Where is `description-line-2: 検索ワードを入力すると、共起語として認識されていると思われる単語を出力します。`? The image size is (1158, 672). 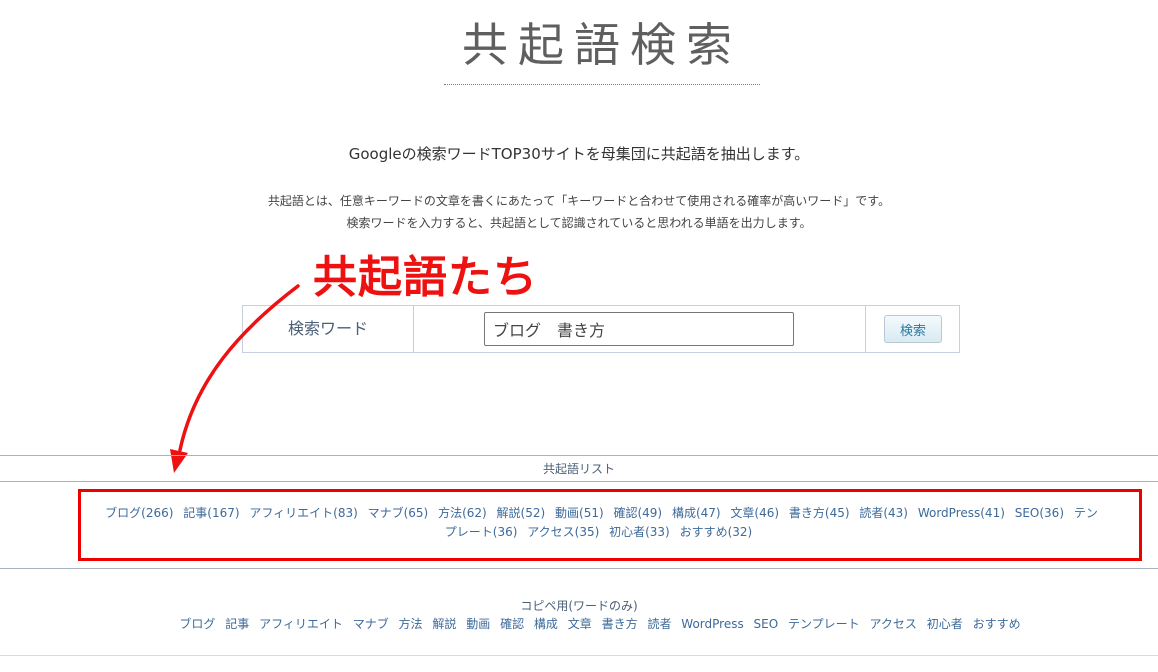 description-line-2: 検索ワードを入力すると、共起語として認識されていると思われる単語を出力します。 is located at coordinates (579, 223).